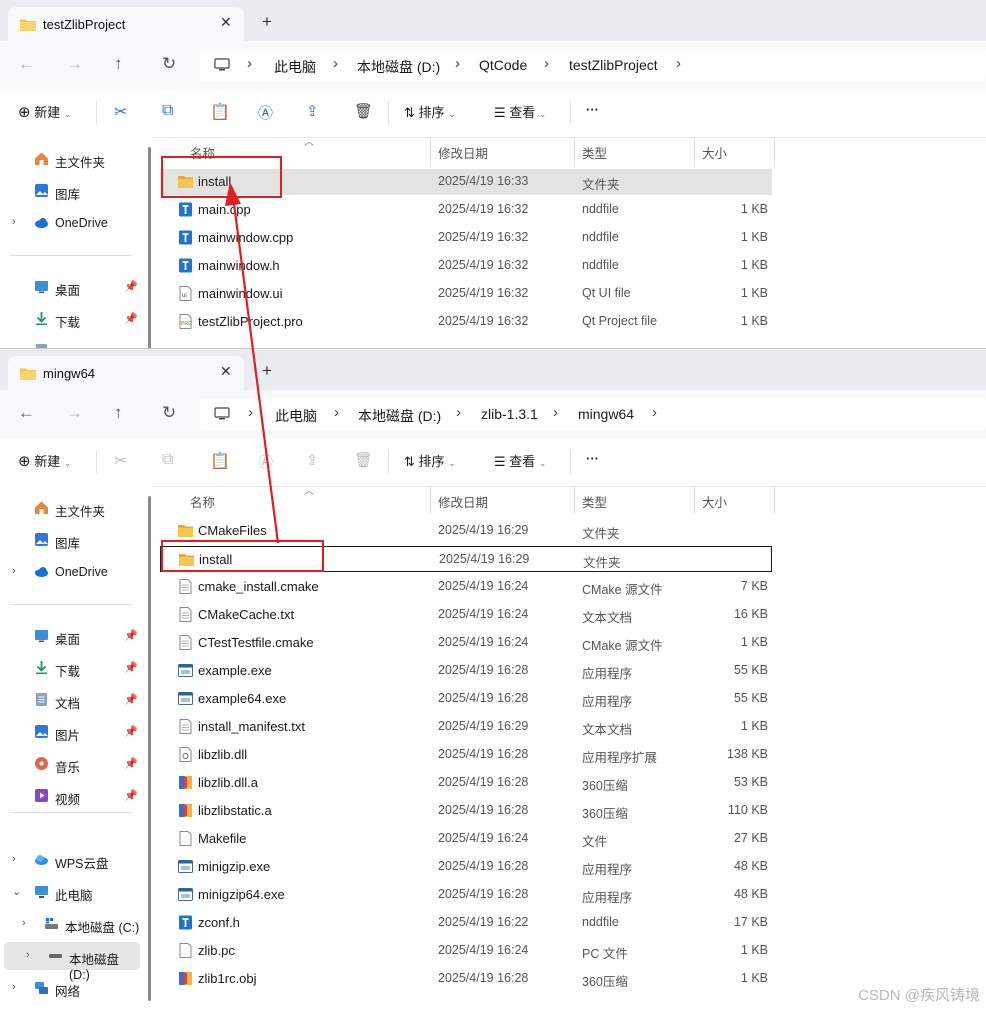  Describe the element at coordinates (466, 839) in the screenshot. I see `file-row: Makefile 2025/4/19 16:24 文件 27 KB` at that location.